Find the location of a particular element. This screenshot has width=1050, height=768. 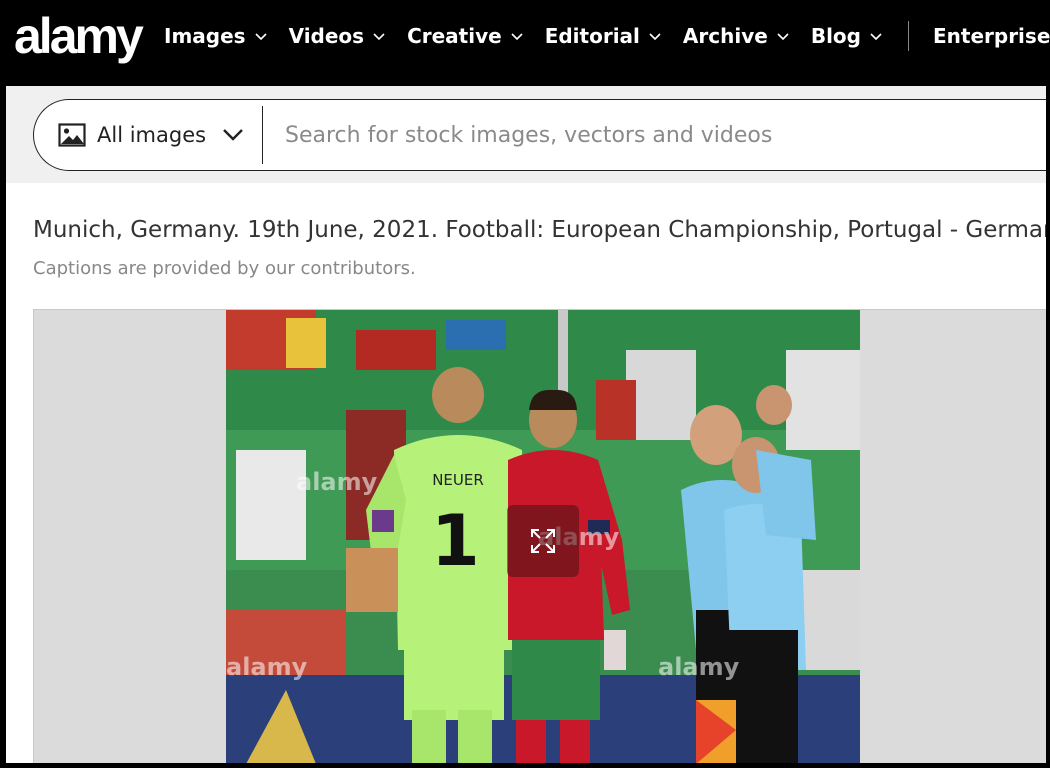

search-type-dropdown: All images is located at coordinates (151, 135).